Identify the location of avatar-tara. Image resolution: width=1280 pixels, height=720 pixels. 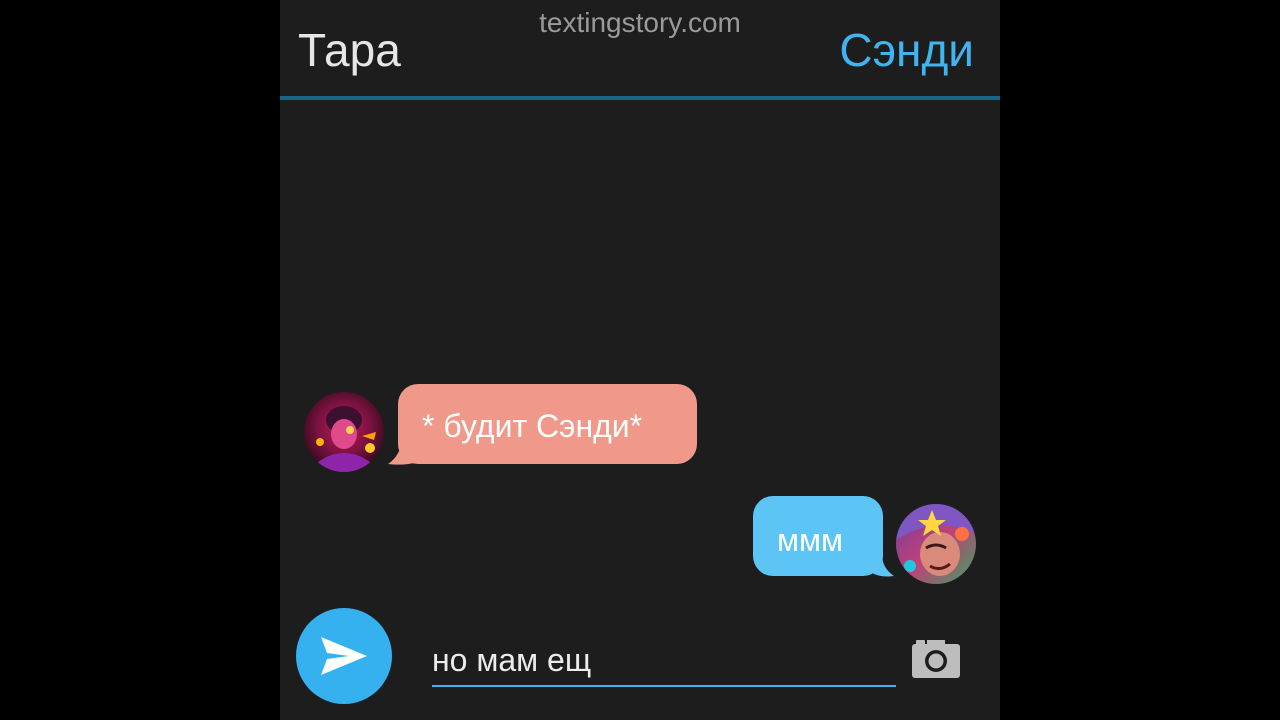
(344, 432).